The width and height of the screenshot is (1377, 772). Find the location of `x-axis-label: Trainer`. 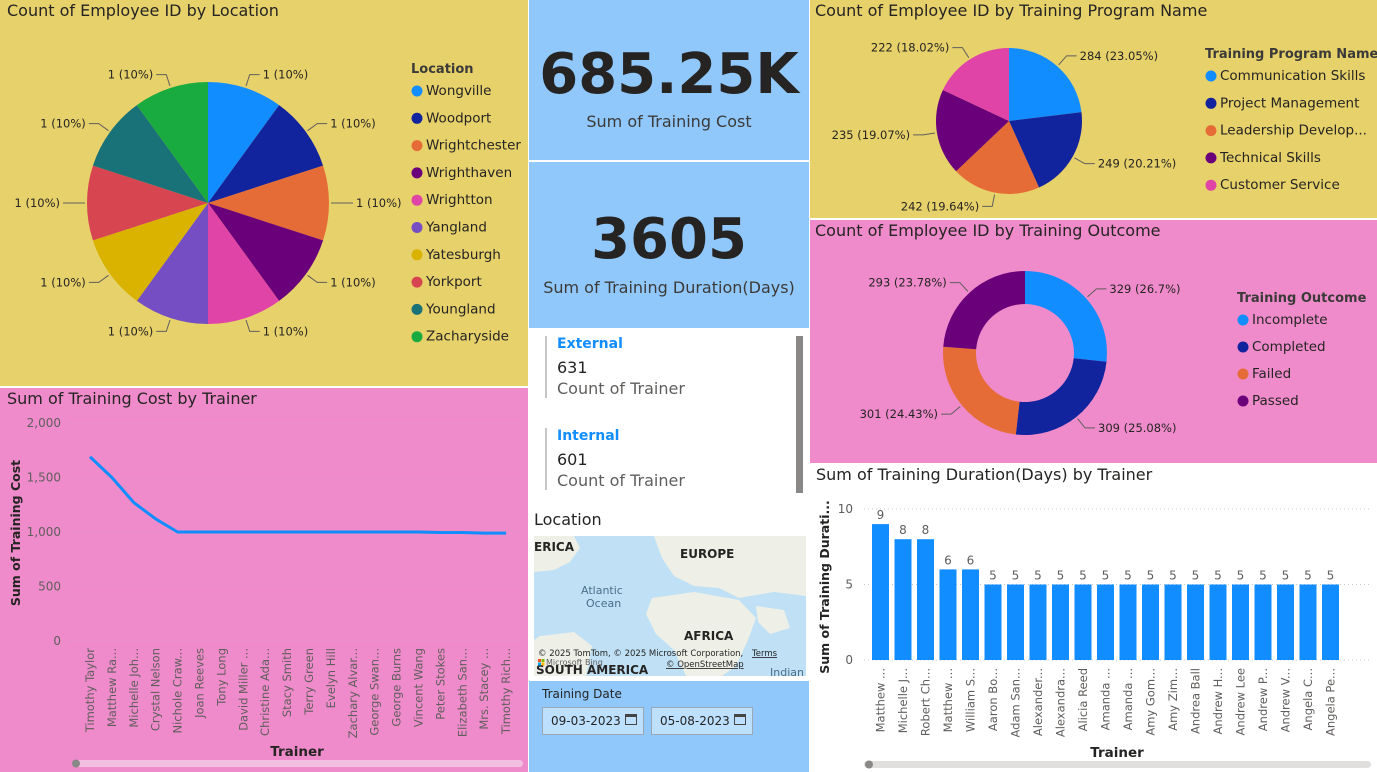

x-axis-label: Trainer is located at coordinates (1117, 753).